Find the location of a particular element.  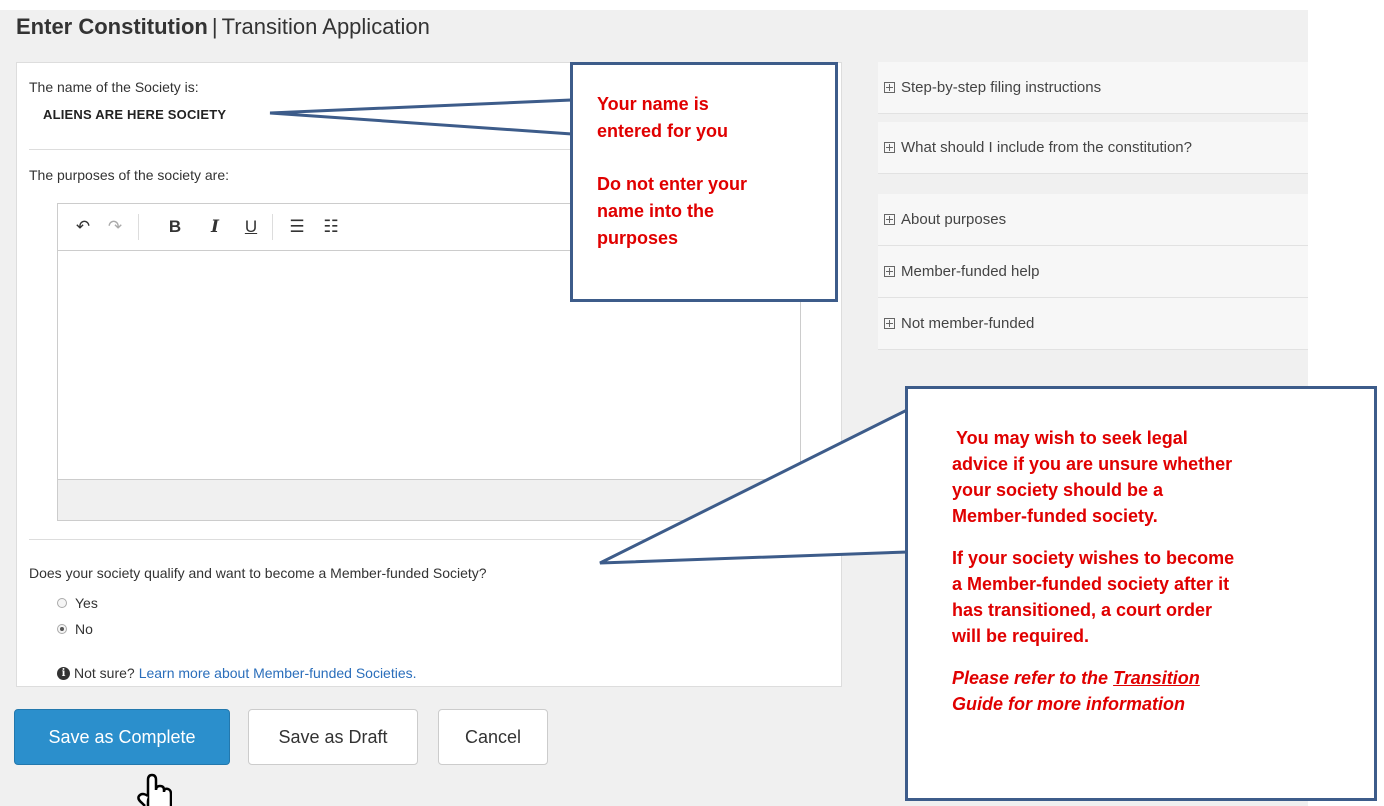

sidebar-item-step-by-step: Step-by-step filing instructions is located at coordinates (1093, 88).